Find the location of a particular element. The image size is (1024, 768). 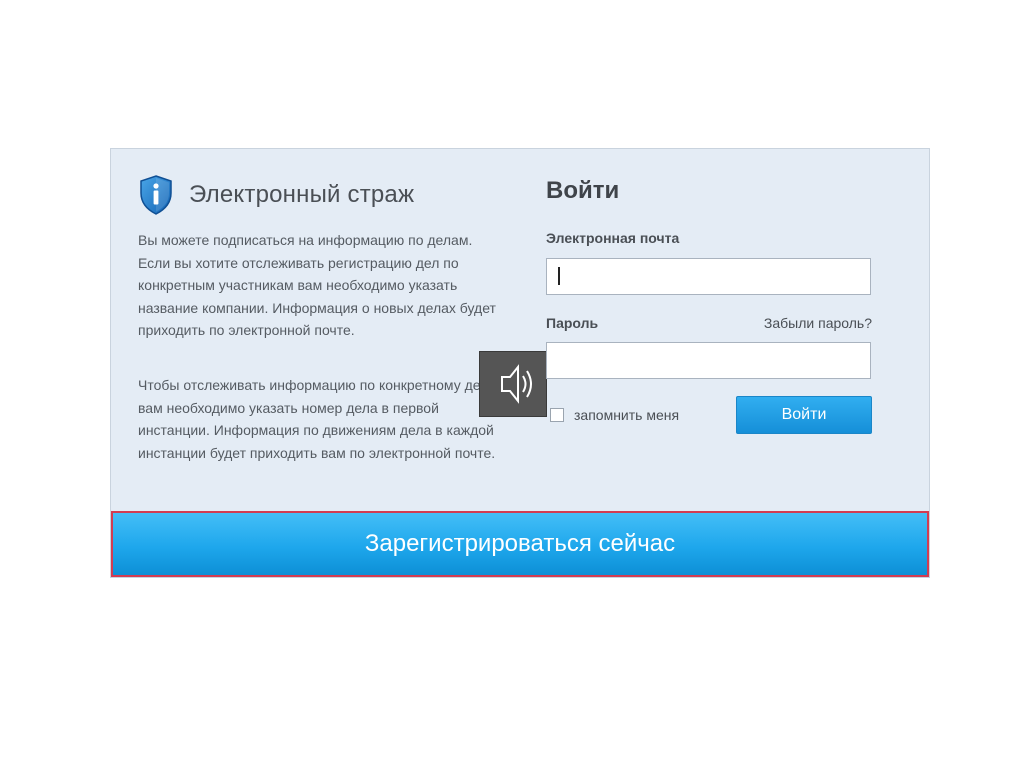

login-button: Войти is located at coordinates (804, 415).